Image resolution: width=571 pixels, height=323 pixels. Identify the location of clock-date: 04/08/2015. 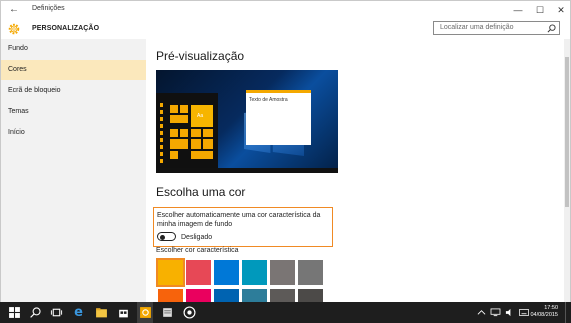
(544, 315).